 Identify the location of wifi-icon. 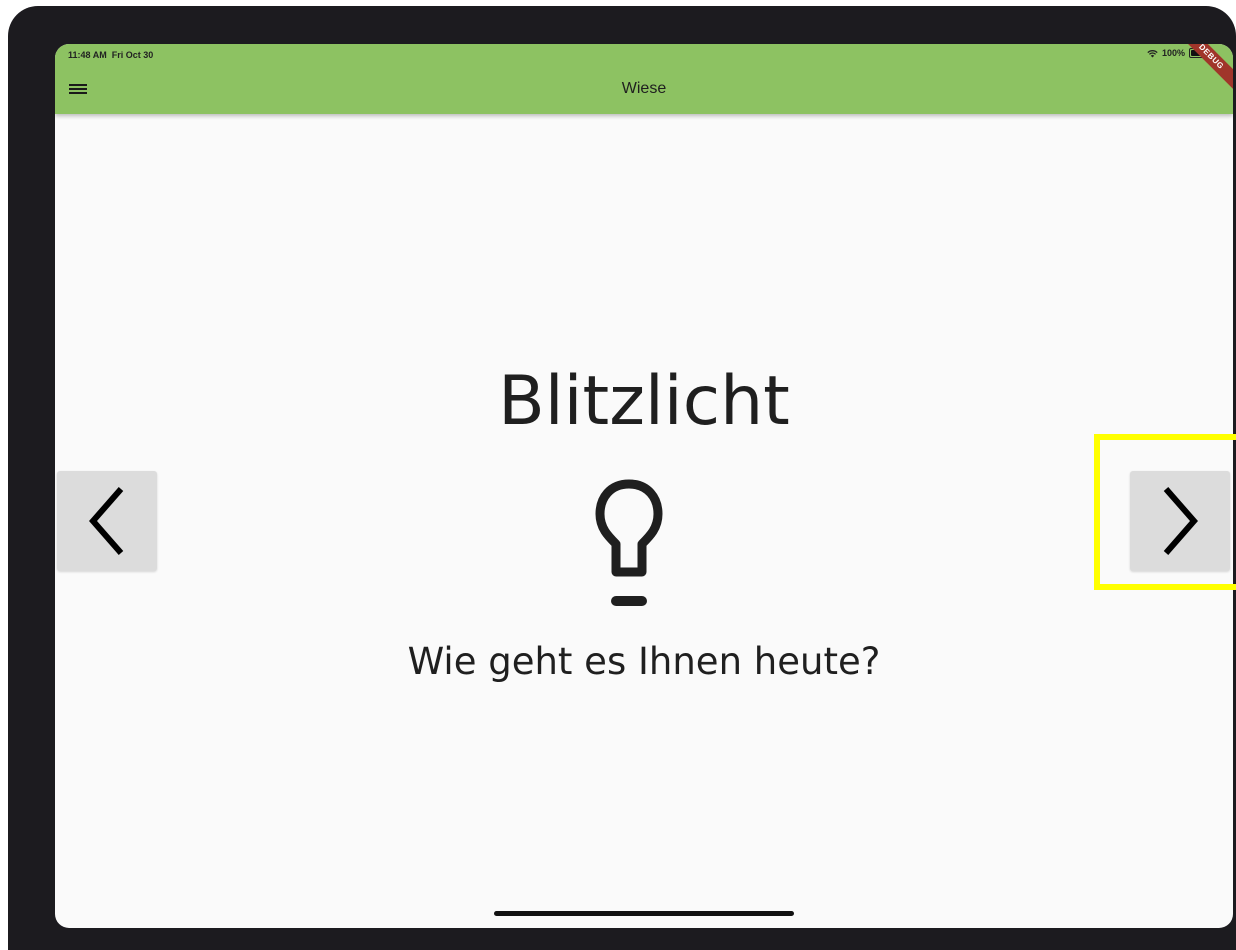
(1152, 53).